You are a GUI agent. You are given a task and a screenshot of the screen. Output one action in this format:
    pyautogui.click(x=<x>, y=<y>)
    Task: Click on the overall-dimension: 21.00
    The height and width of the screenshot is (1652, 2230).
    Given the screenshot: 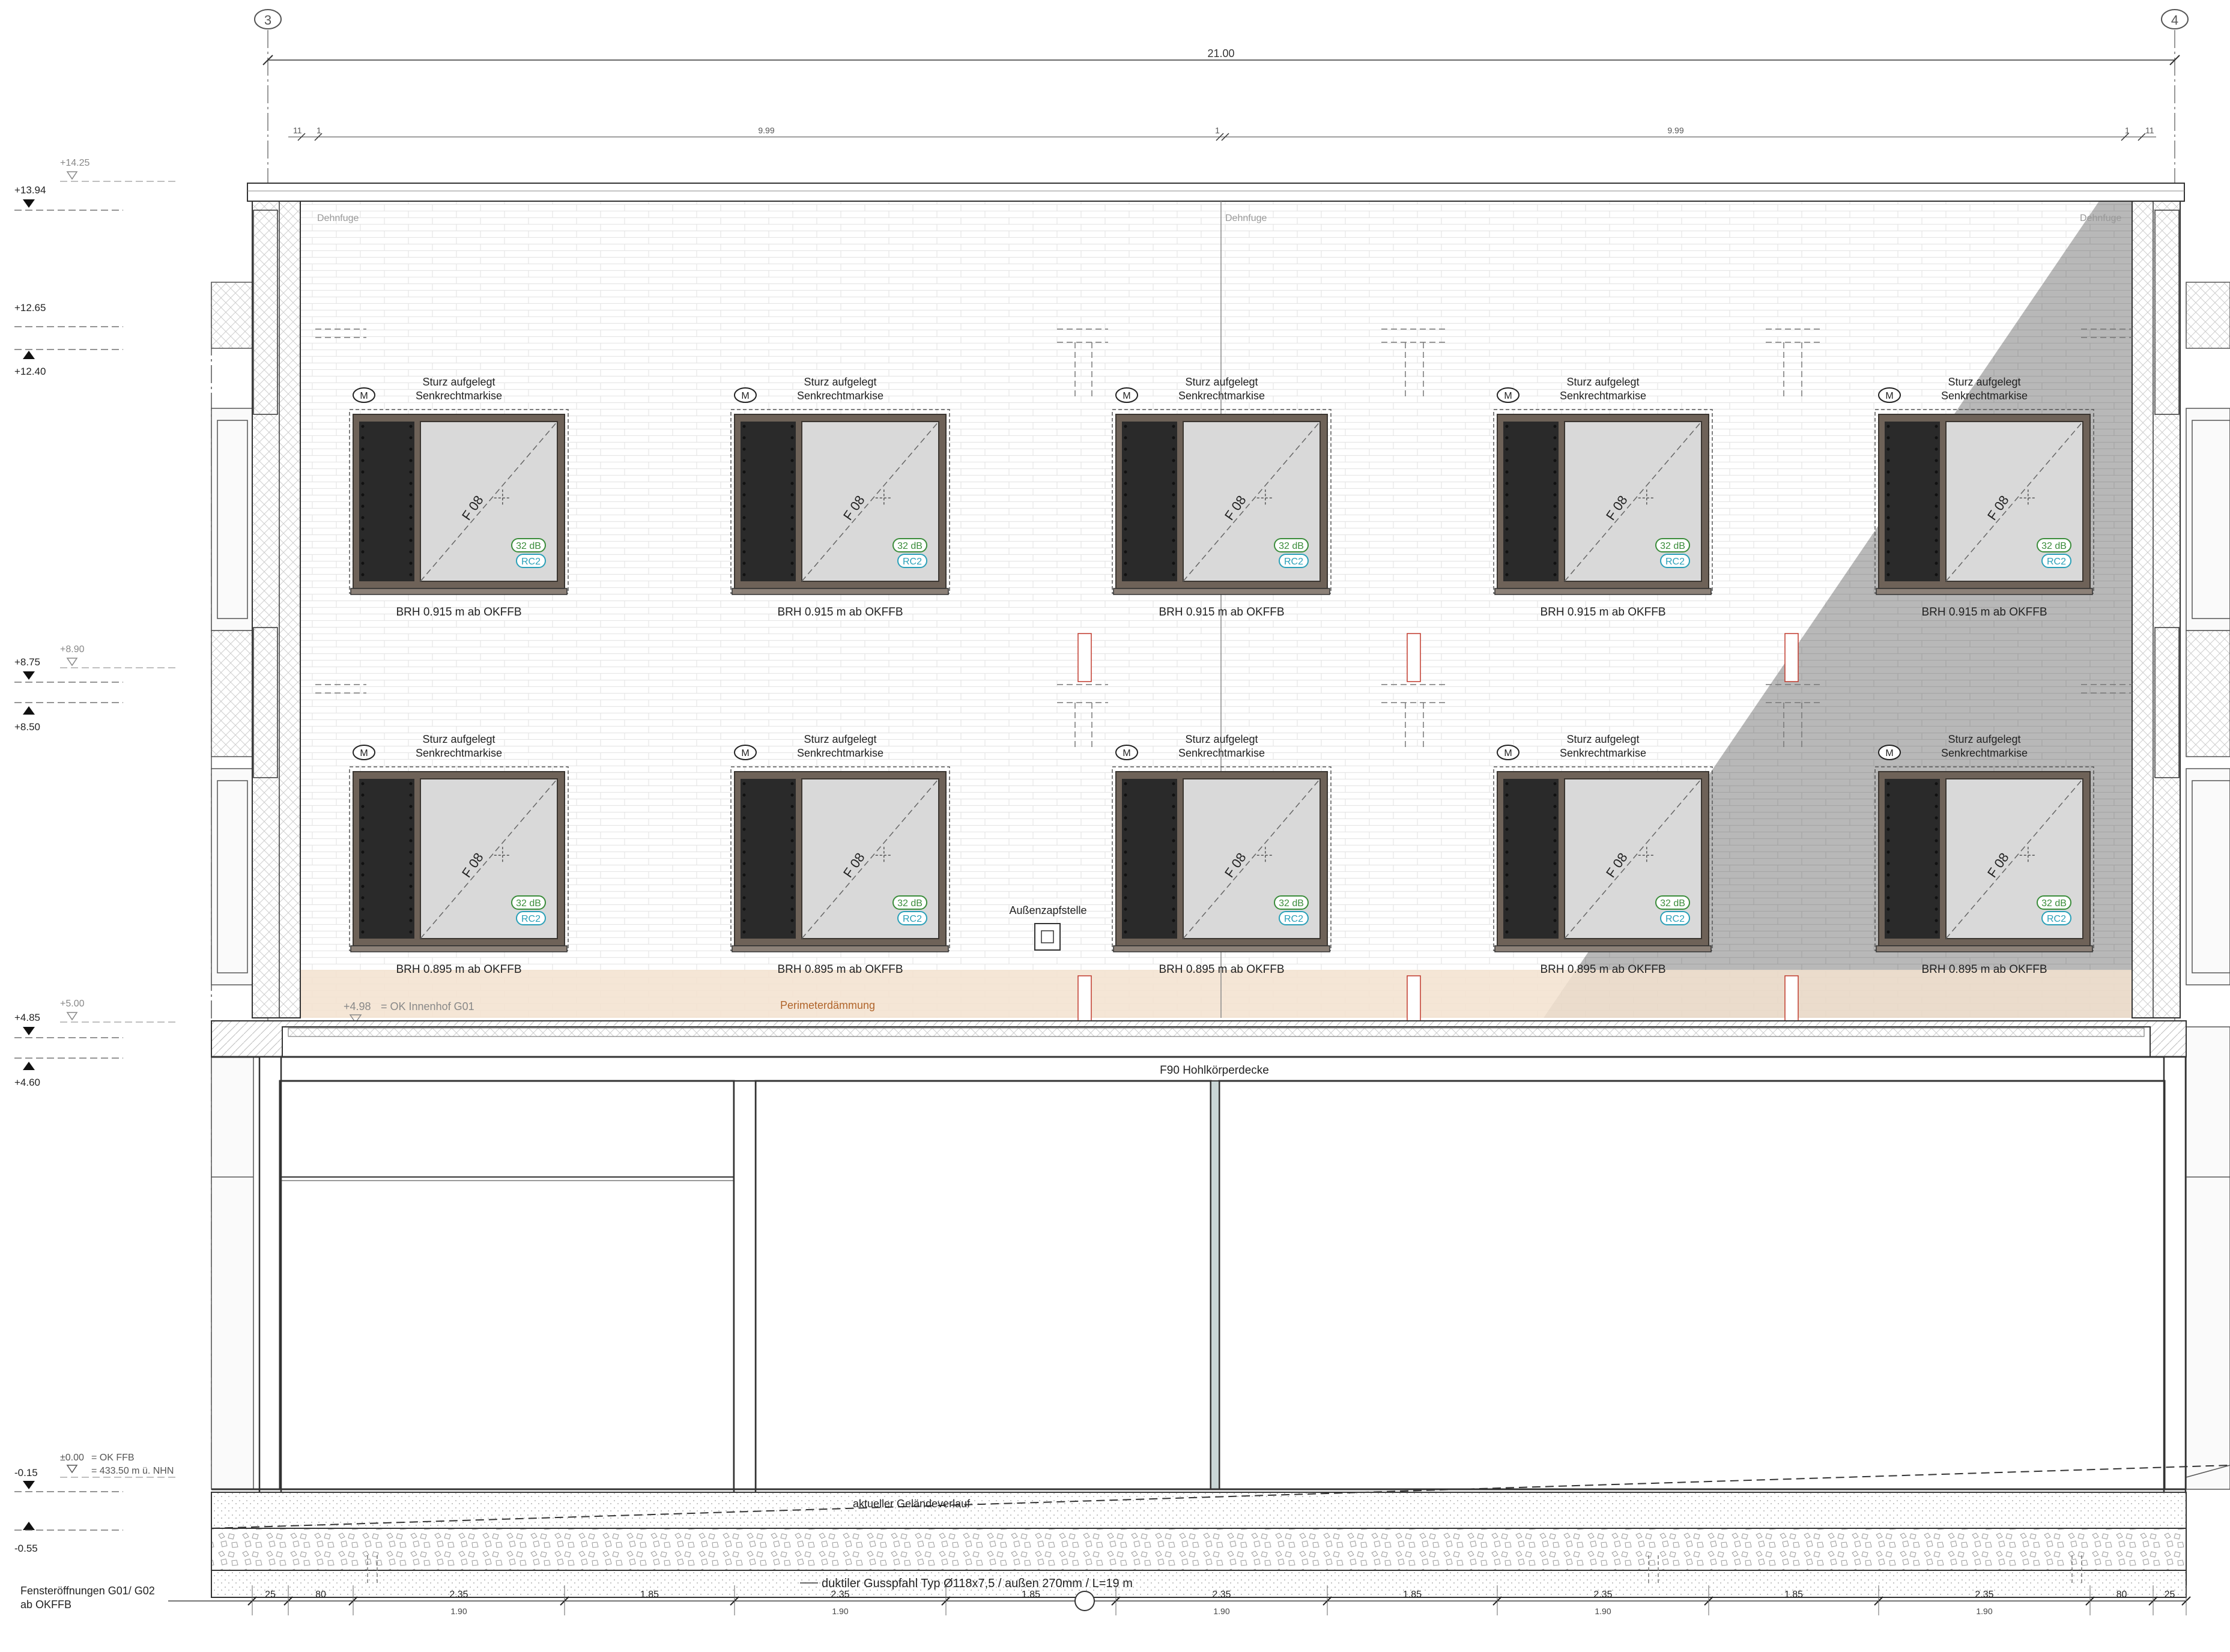 What is the action you would take?
    pyautogui.click(x=1221, y=56)
    